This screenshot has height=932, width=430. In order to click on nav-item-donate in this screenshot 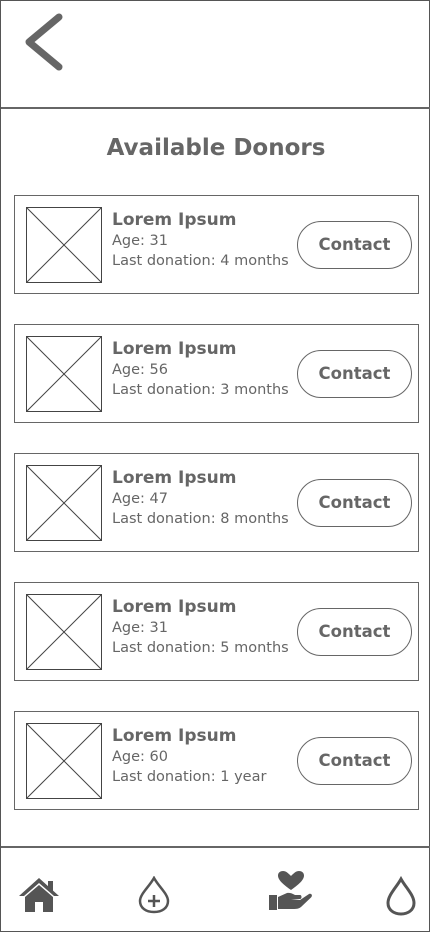, I will do `click(291, 890)`.